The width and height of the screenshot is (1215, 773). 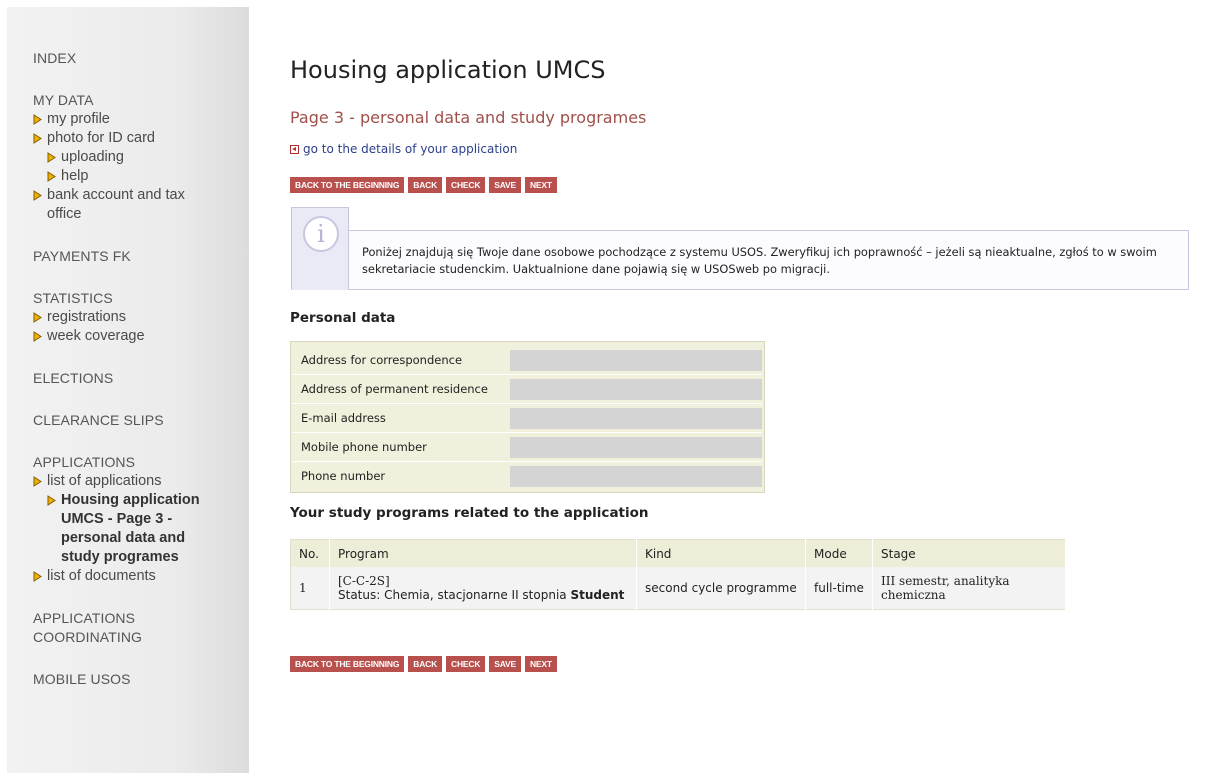 What do you see at coordinates (403, 149) in the screenshot?
I see `details-link: go to the details of your application` at bounding box center [403, 149].